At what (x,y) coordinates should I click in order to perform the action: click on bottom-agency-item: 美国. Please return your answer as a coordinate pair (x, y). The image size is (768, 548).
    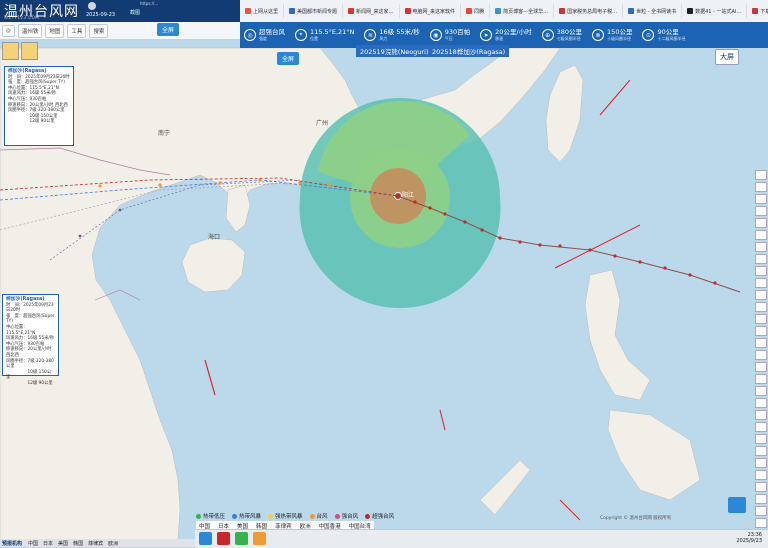
    Looking at the image, I should click on (63, 544).